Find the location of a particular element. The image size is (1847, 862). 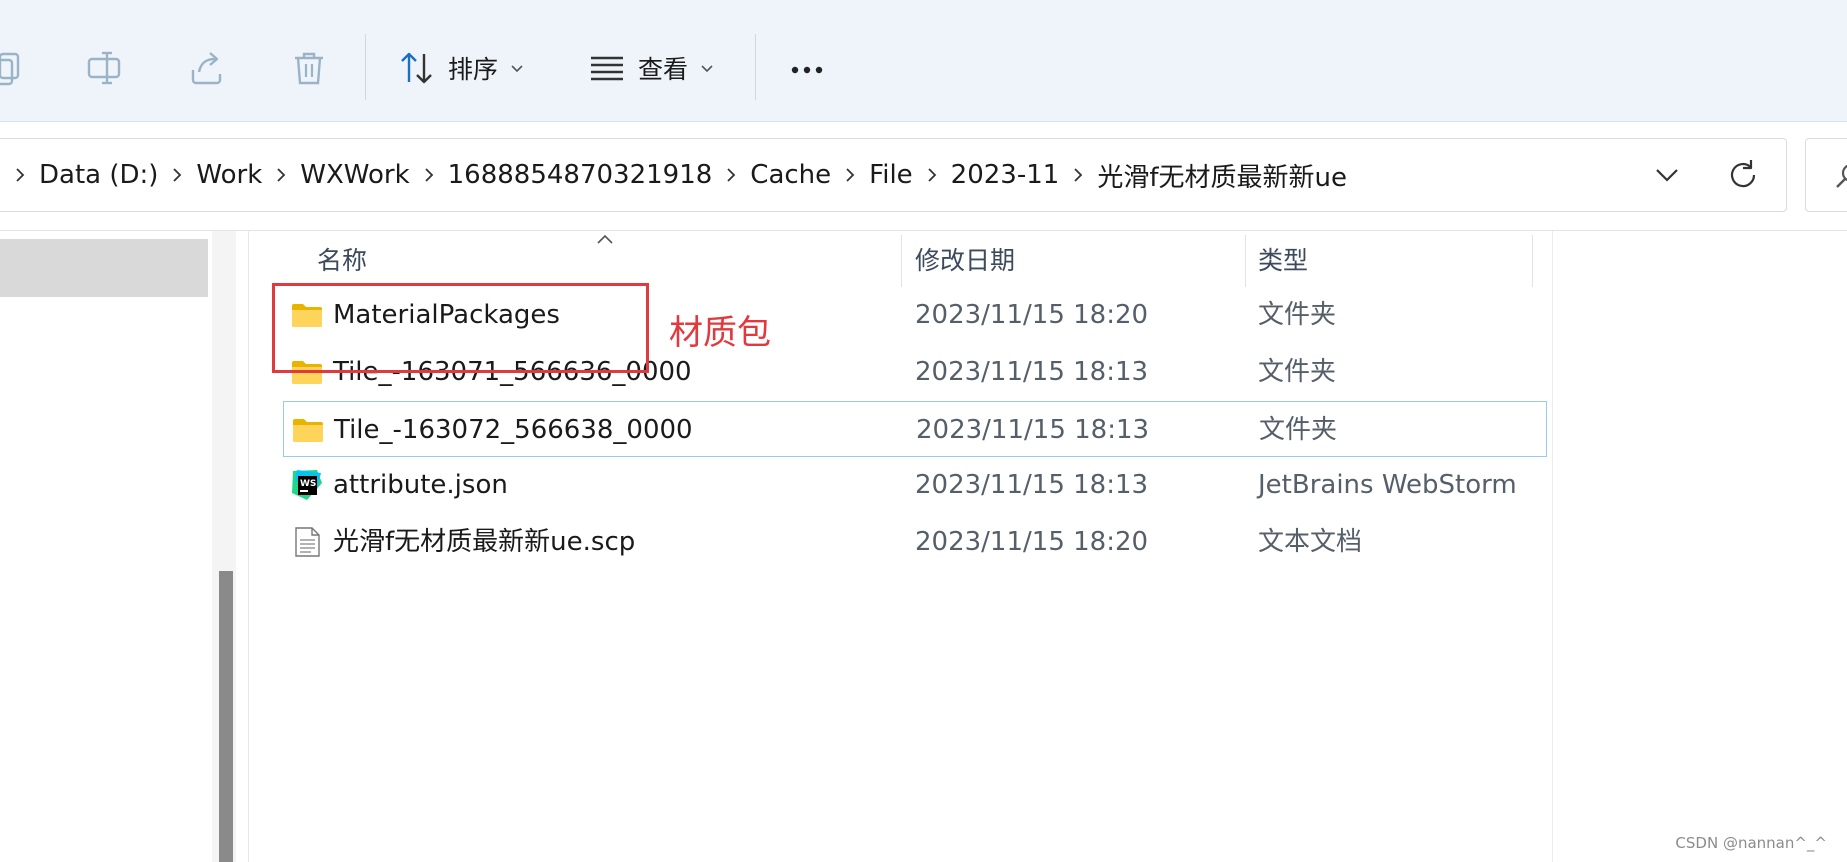

rename-icon is located at coordinates (105, 68).